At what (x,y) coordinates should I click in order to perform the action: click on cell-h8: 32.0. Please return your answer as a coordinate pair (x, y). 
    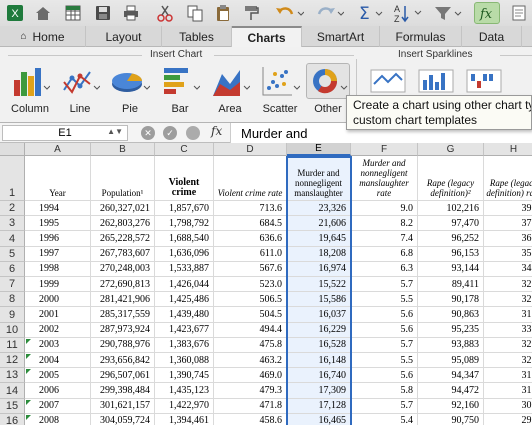
    Looking at the image, I should click on (508, 300).